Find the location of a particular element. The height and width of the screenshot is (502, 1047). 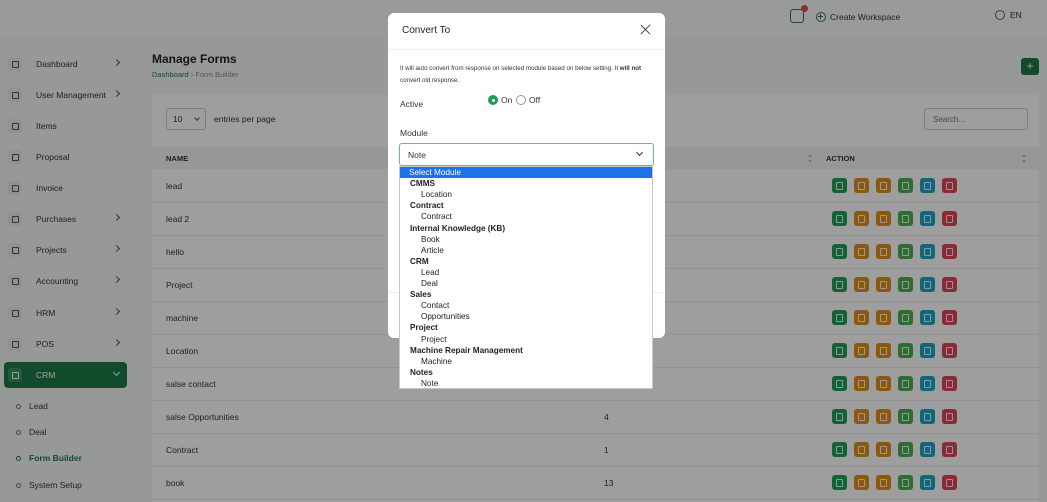

module-label: Module is located at coordinates (414, 133).